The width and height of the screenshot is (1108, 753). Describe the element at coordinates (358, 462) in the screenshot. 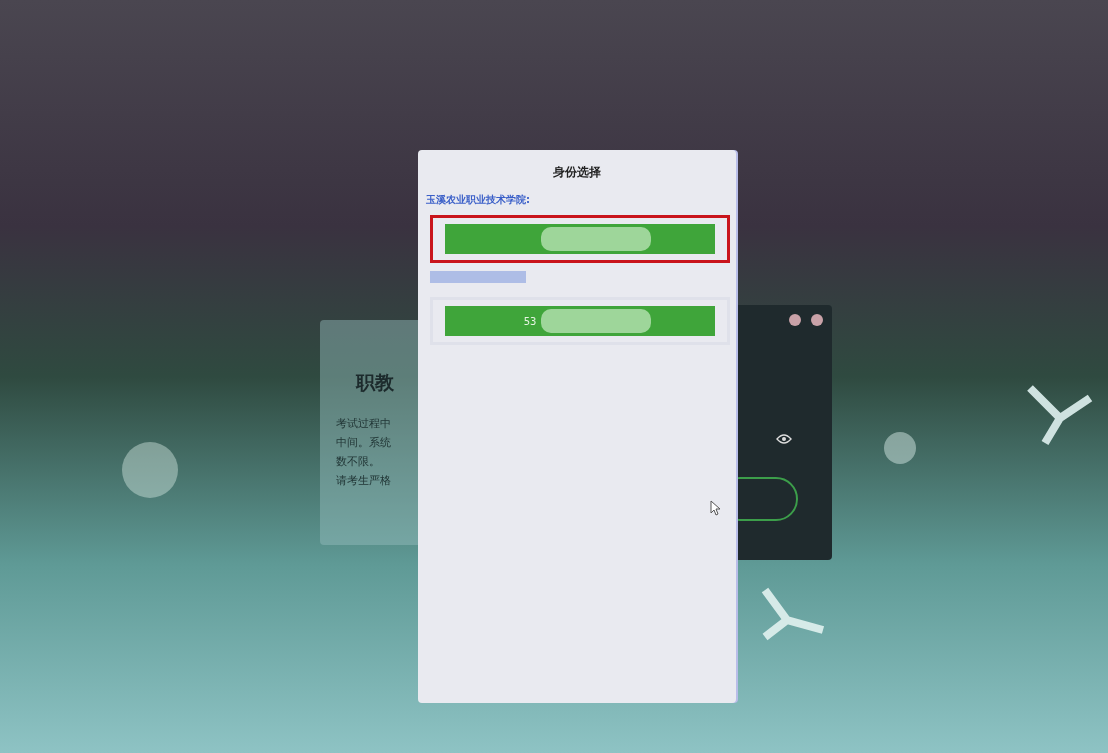

I see `card-text-line: 数不限。` at that location.